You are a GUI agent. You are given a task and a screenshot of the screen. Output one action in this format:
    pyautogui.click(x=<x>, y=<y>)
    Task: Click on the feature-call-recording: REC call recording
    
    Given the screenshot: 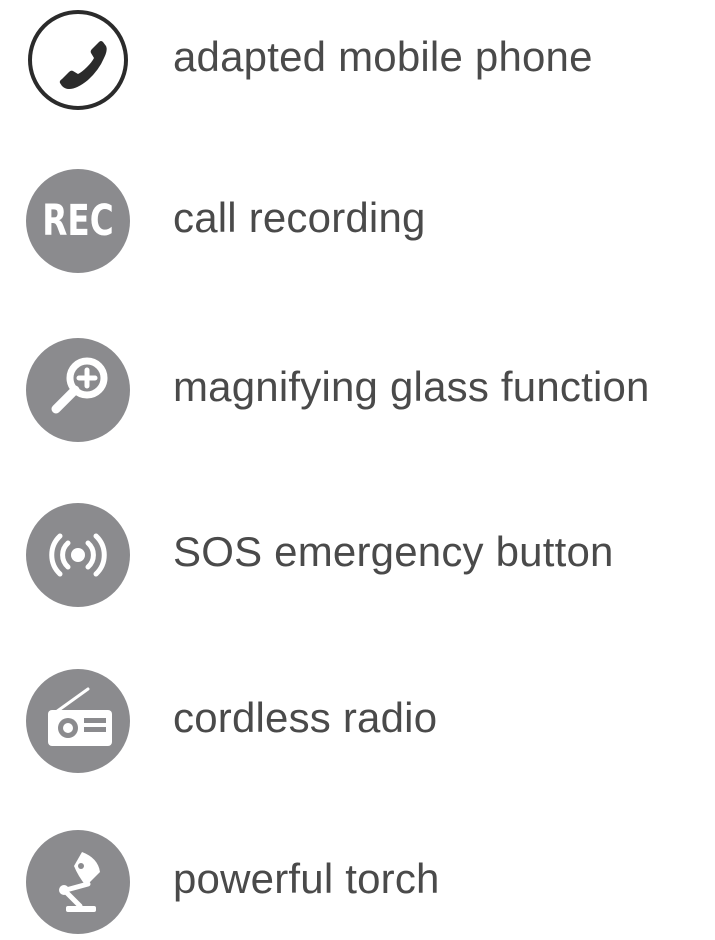 What is the action you would take?
    pyautogui.click(x=357, y=224)
    